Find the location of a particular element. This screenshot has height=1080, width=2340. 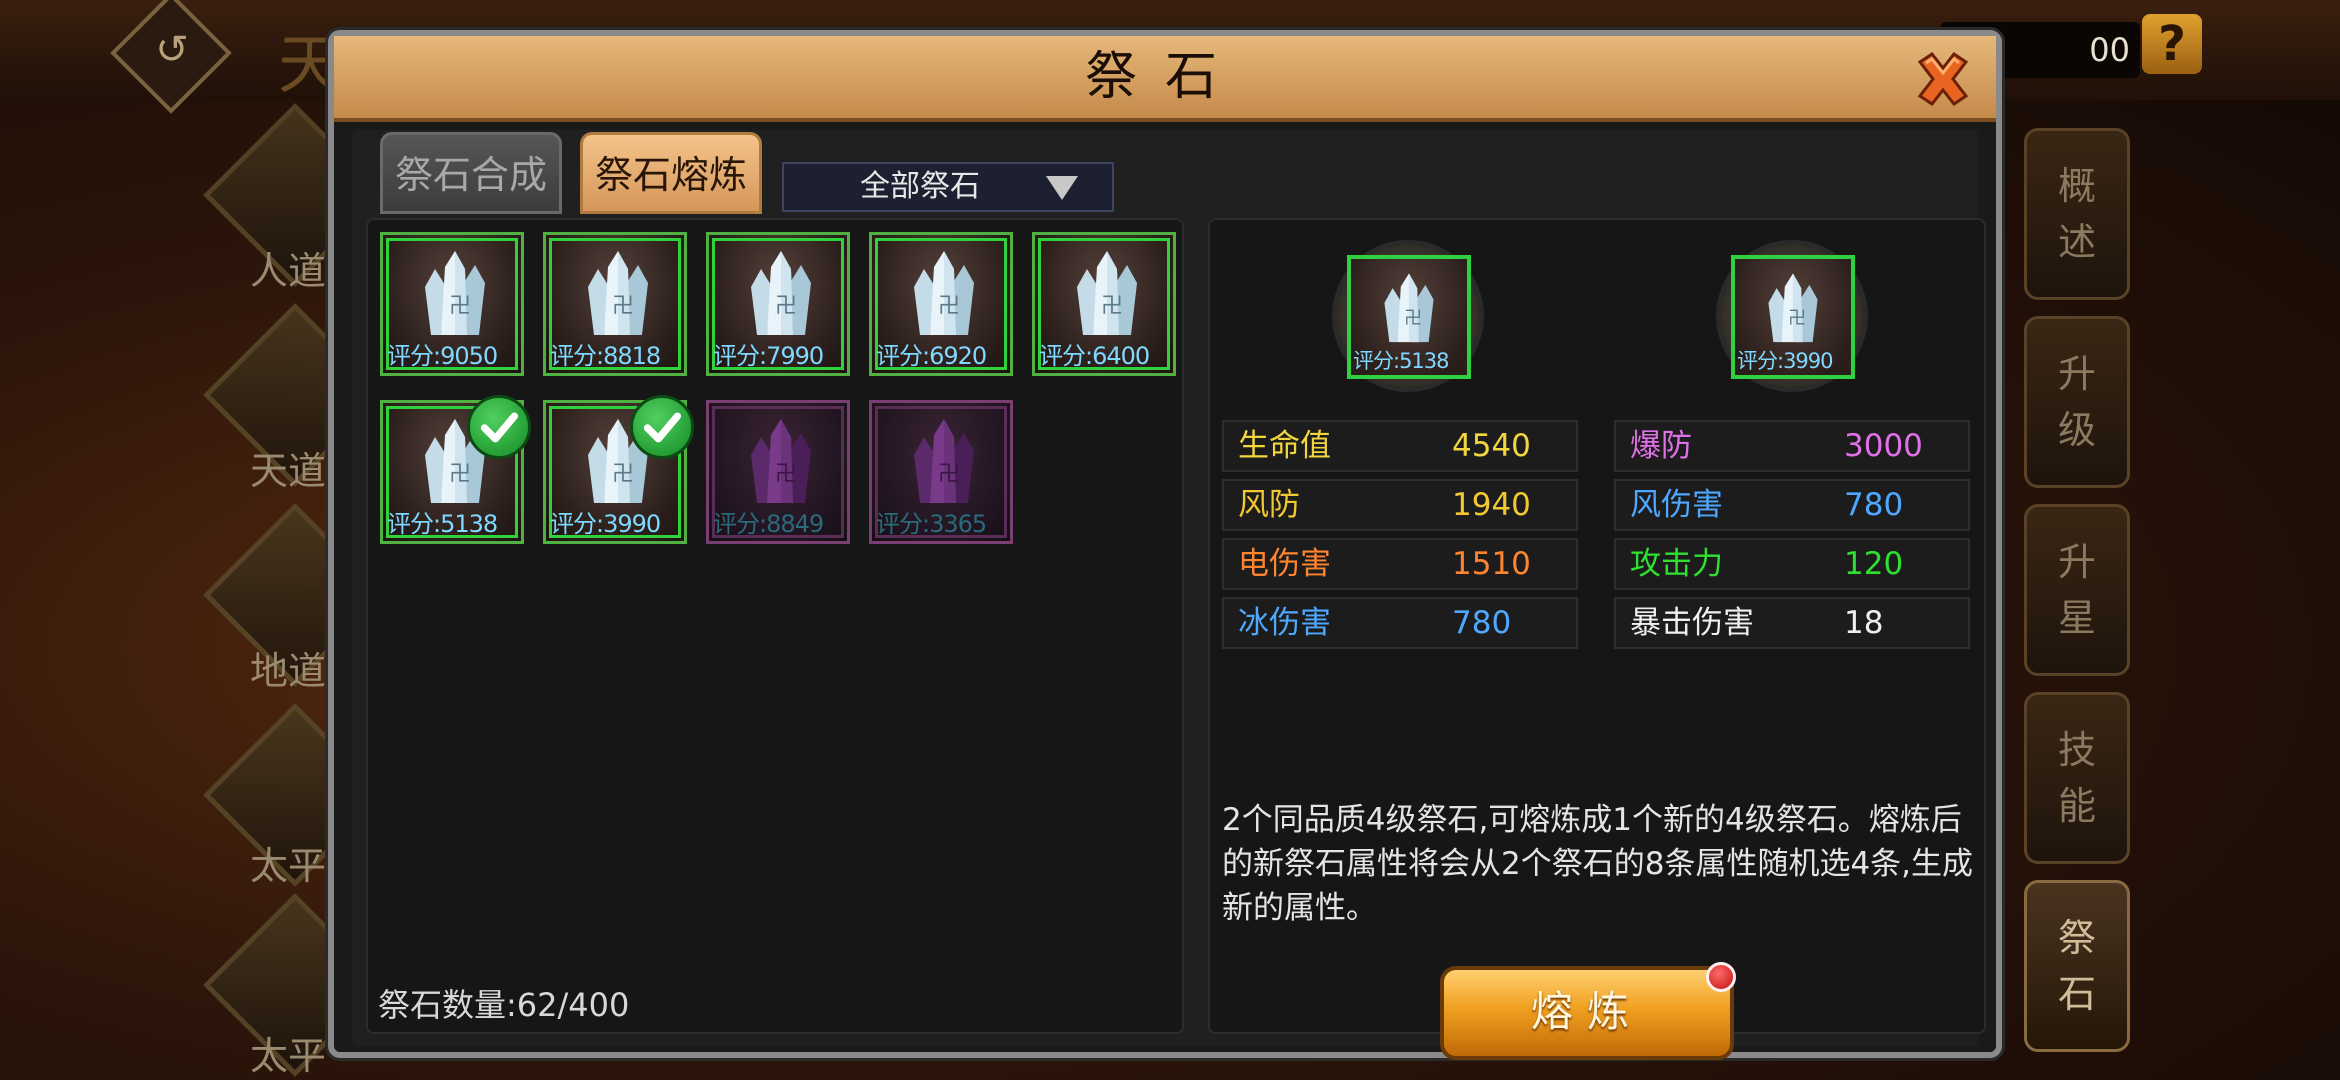

left-menu-label-0: 人道 is located at coordinates (288, 271).